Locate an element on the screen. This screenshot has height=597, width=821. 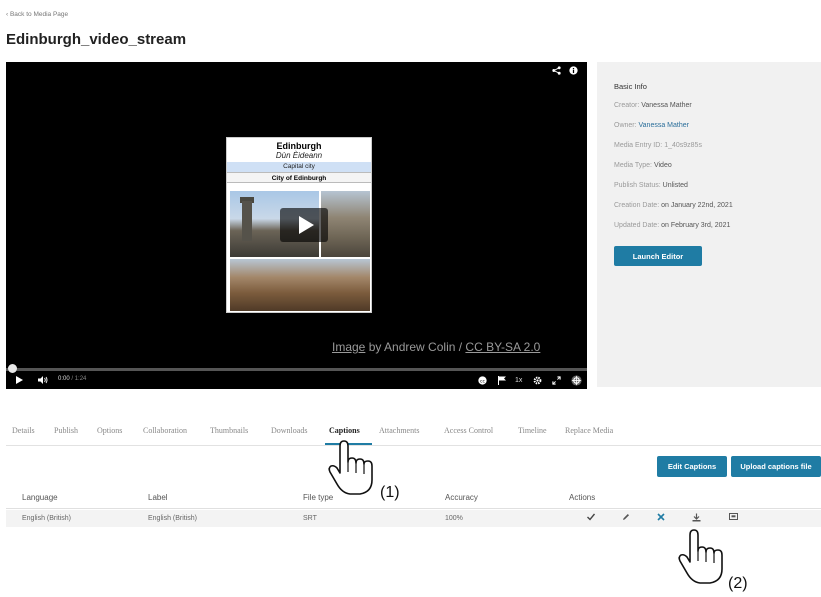
creation-date-row: Creation Date: on January 22nd, 2021 is located at coordinates (673, 205).